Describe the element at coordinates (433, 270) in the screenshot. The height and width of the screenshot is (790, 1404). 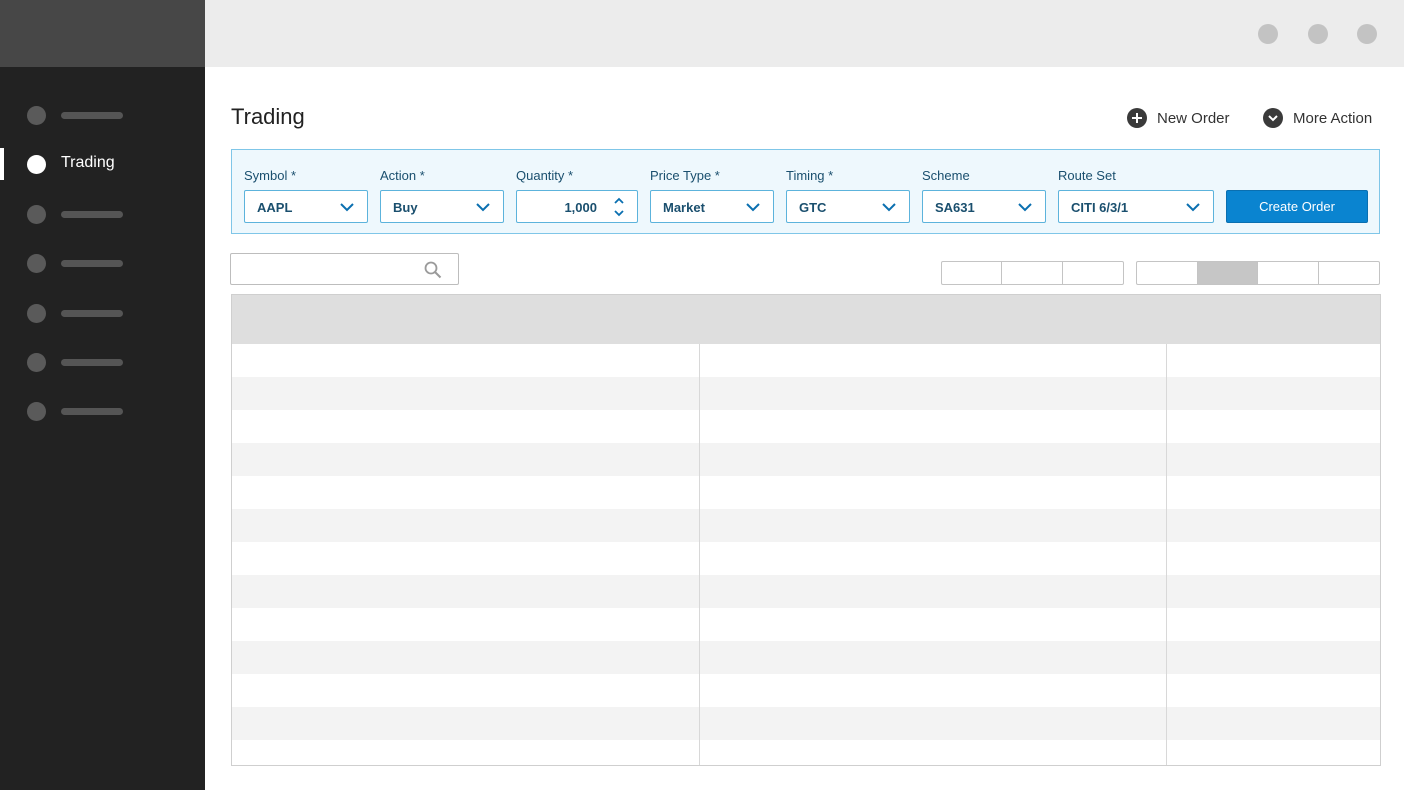
I see `search-icon` at that location.